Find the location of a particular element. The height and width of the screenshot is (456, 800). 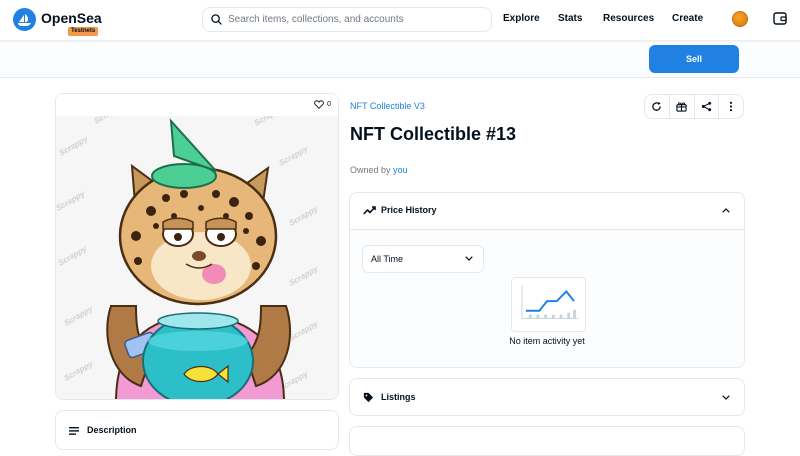

opensea-logo-icon is located at coordinates (24, 19).